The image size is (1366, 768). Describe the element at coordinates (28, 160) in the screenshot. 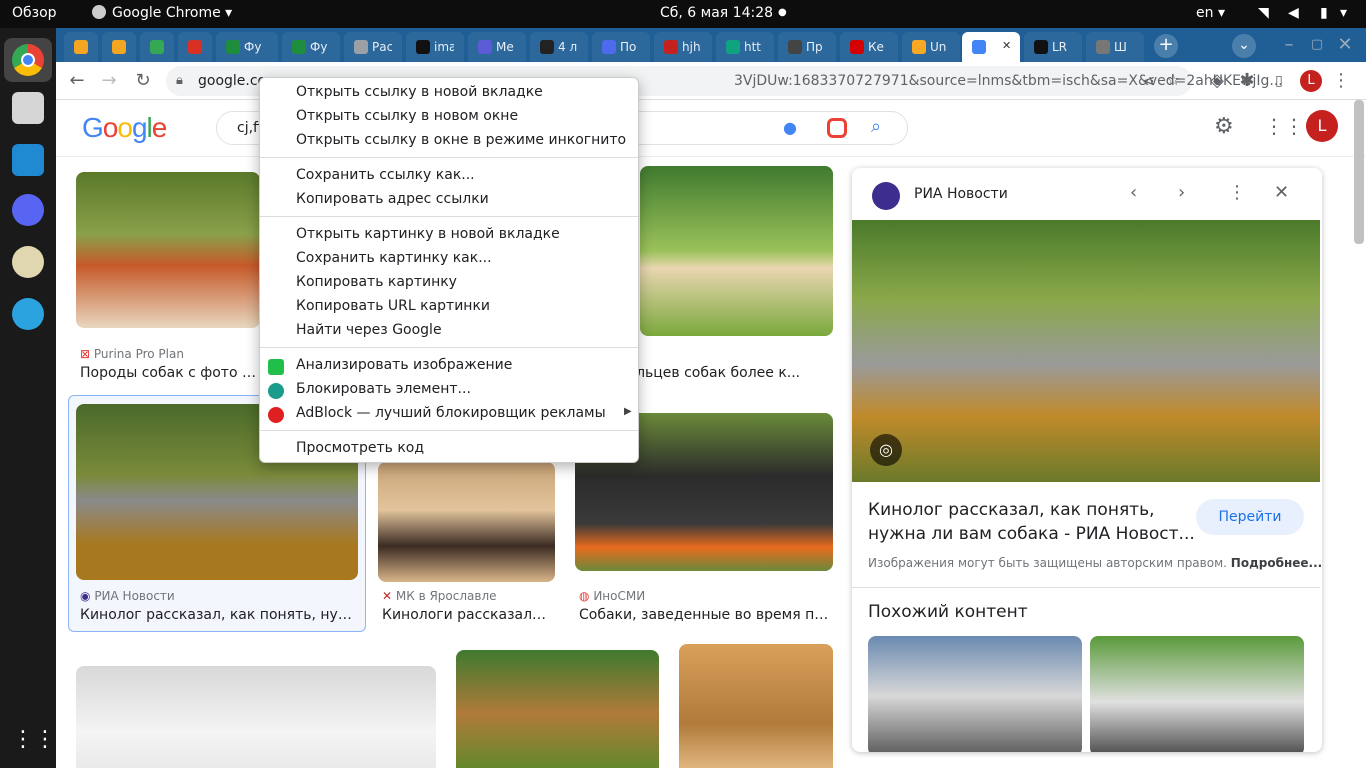

I see `vscode-icon` at that location.